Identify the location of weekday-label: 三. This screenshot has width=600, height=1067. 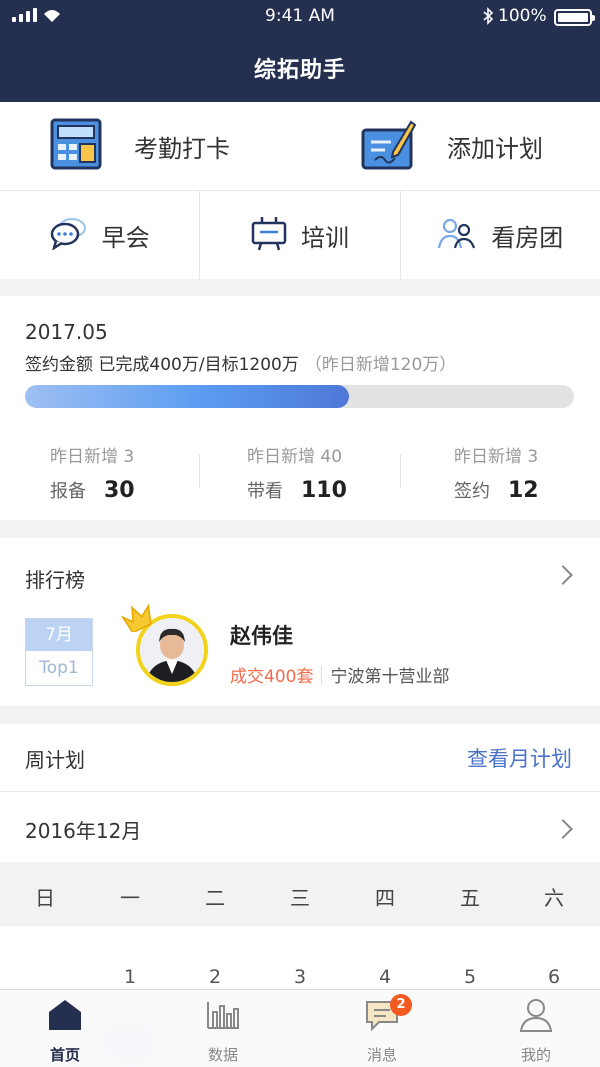
(300, 898).